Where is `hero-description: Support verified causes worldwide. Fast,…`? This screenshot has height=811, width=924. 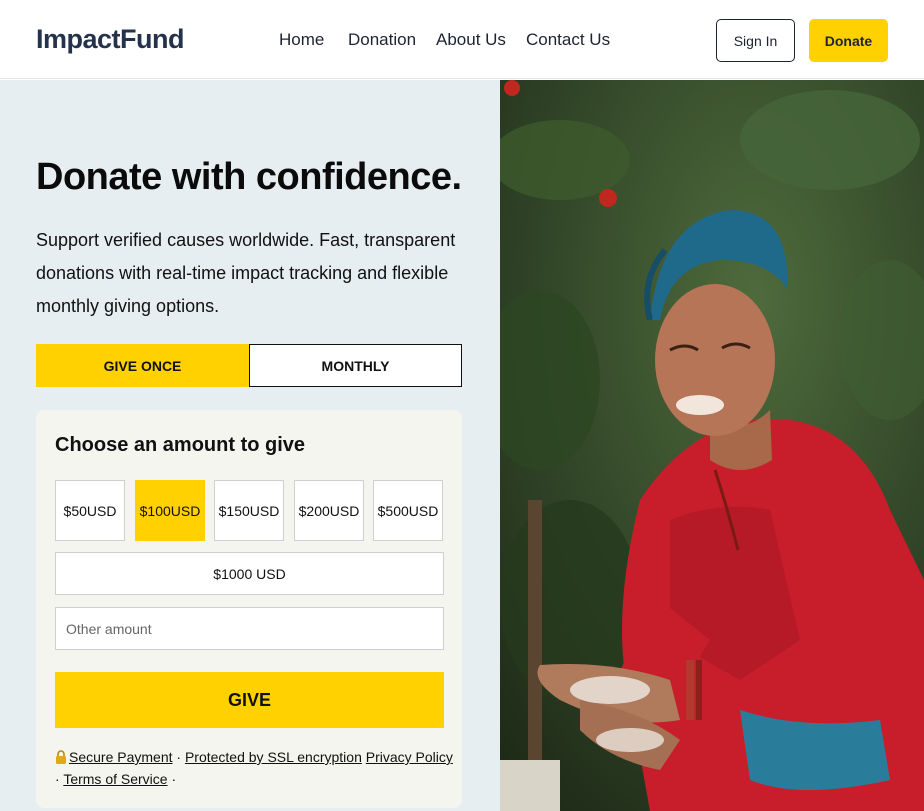 hero-description: Support verified causes worldwide. Fast,… is located at coordinates (246, 273).